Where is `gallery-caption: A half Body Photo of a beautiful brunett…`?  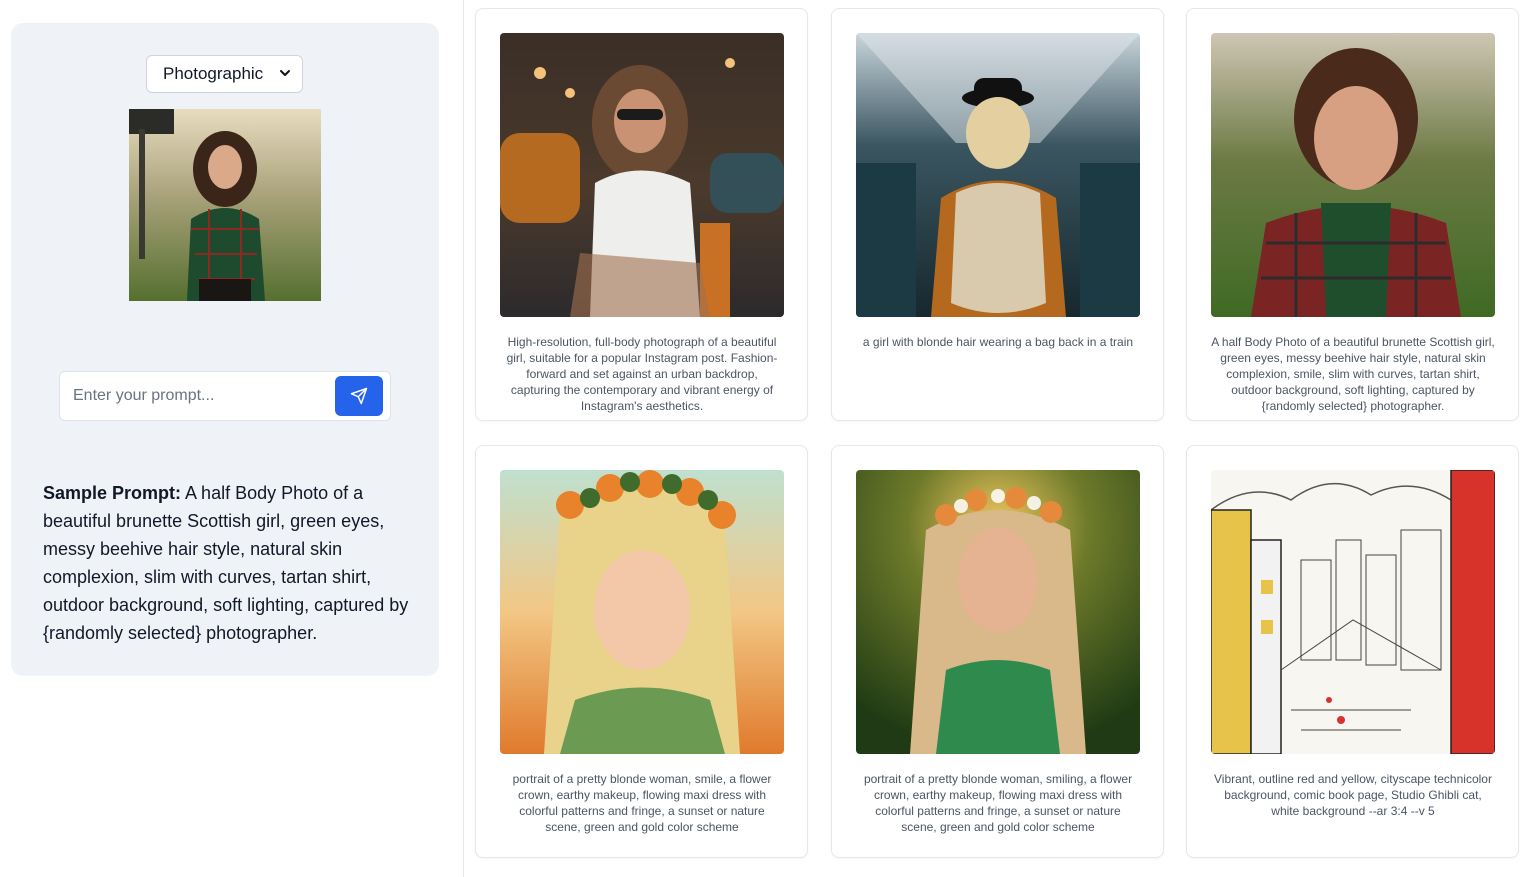
gallery-caption: A half Body Photo of a beautiful brunett… is located at coordinates (1353, 374).